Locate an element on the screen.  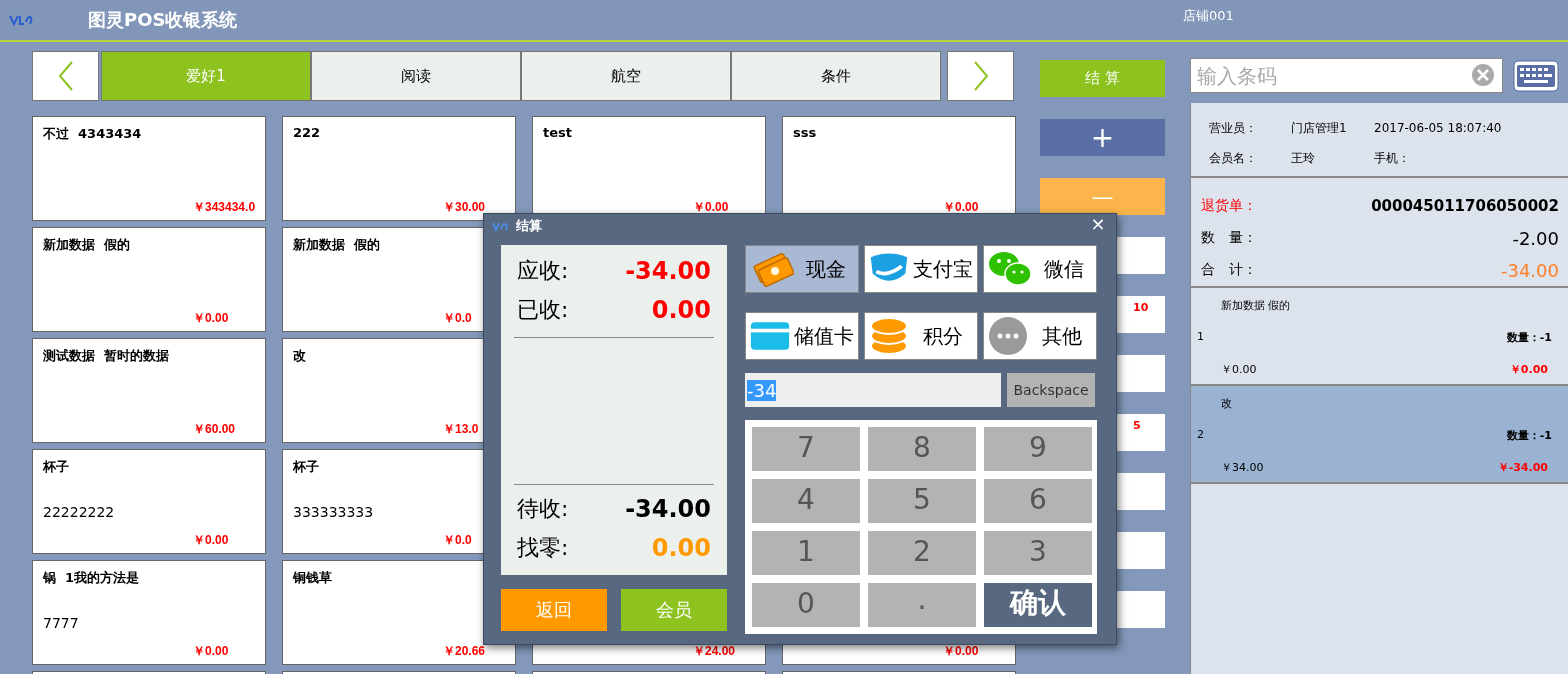
logo-icon is located at coordinates (501, 226).